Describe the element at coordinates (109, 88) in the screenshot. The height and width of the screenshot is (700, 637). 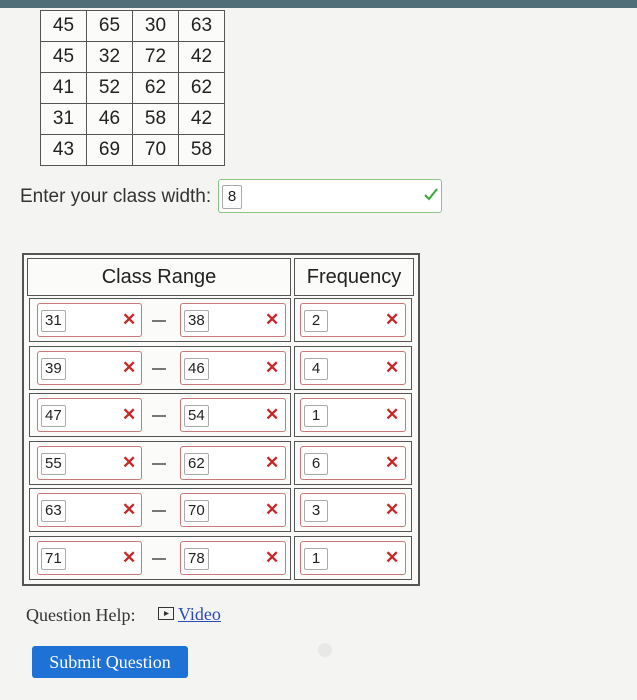
I see `data-table-cell: 52` at that location.